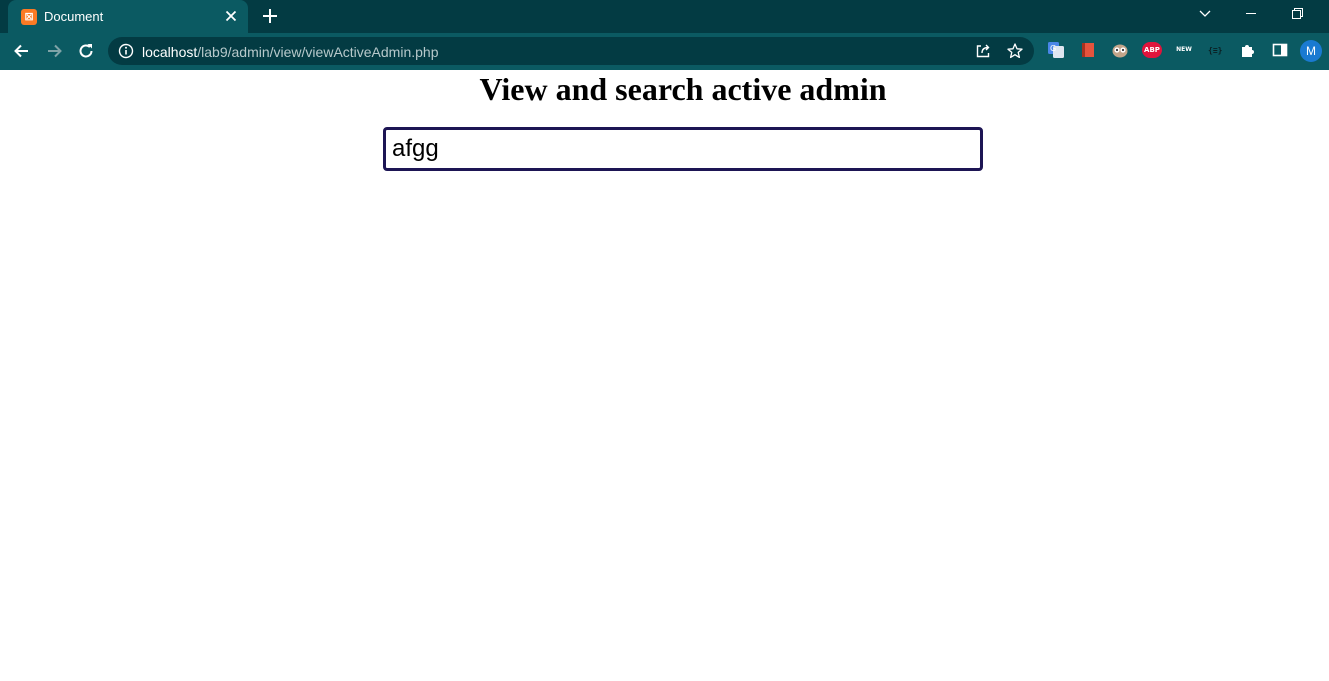  Describe the element at coordinates (1053, 48) in the screenshot. I see `svg-text: G` at that location.